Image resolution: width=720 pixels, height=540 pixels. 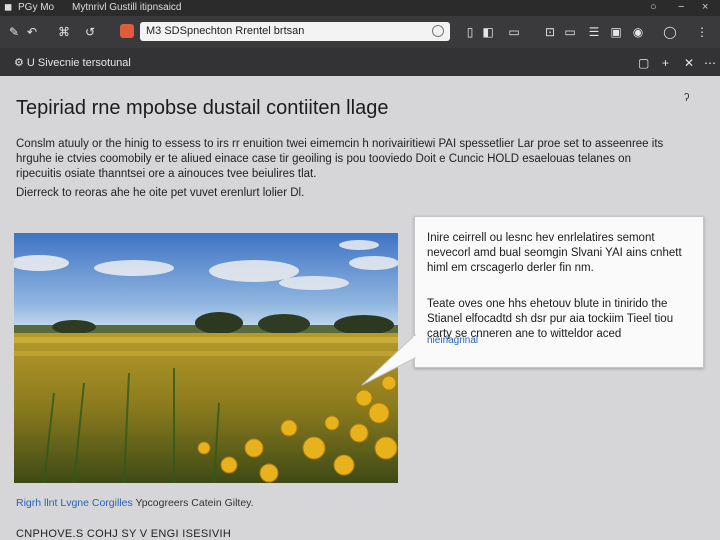 I want to click on home-icon: ↺, so click(x=90, y=32).